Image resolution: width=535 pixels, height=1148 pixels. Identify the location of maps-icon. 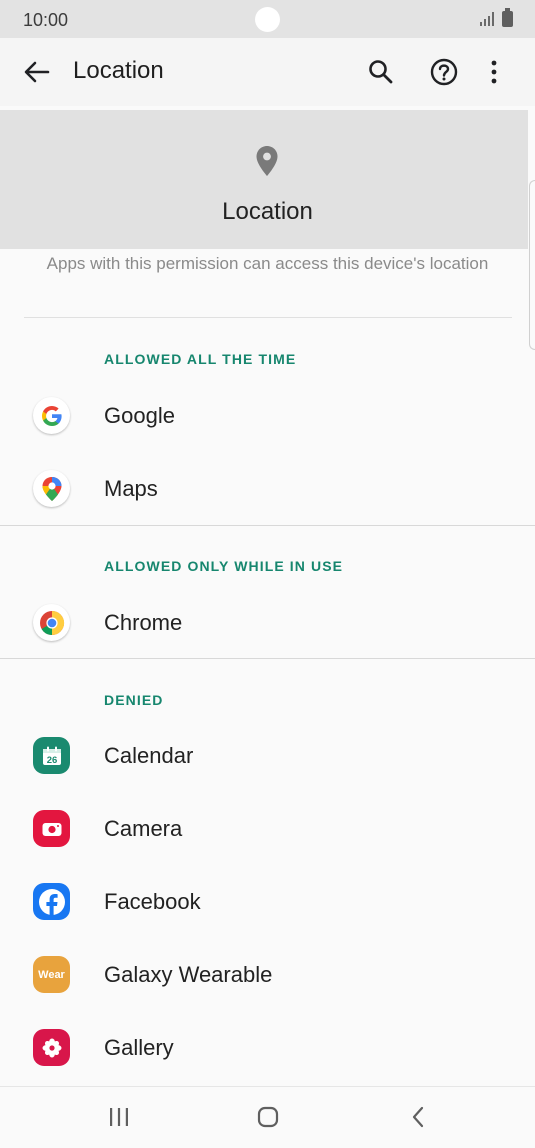
(51, 488).